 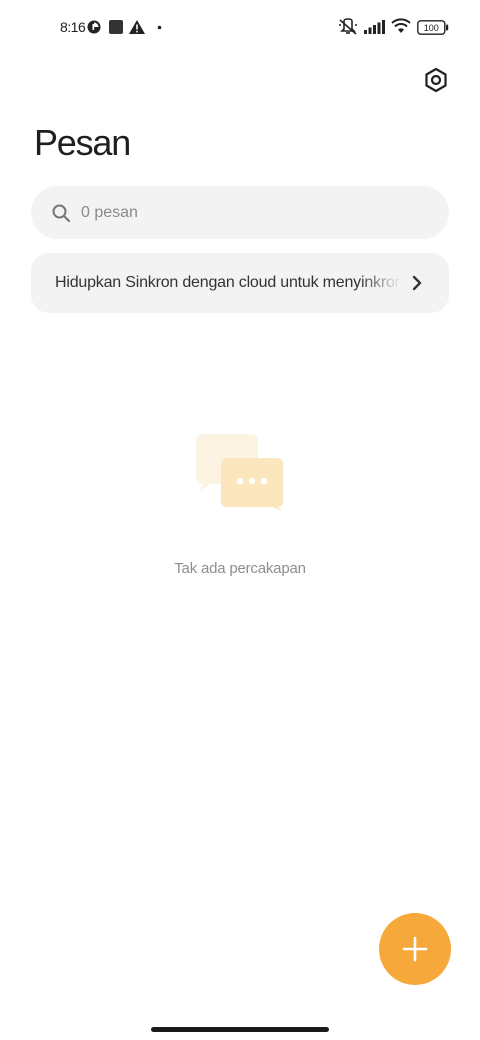 What do you see at coordinates (240, 1029) in the screenshot?
I see `home-indicator` at bounding box center [240, 1029].